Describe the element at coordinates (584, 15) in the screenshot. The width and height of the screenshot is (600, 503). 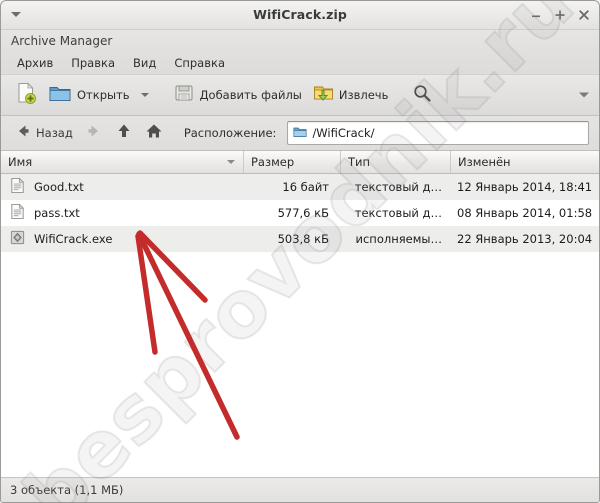
I see `close-icon` at that location.